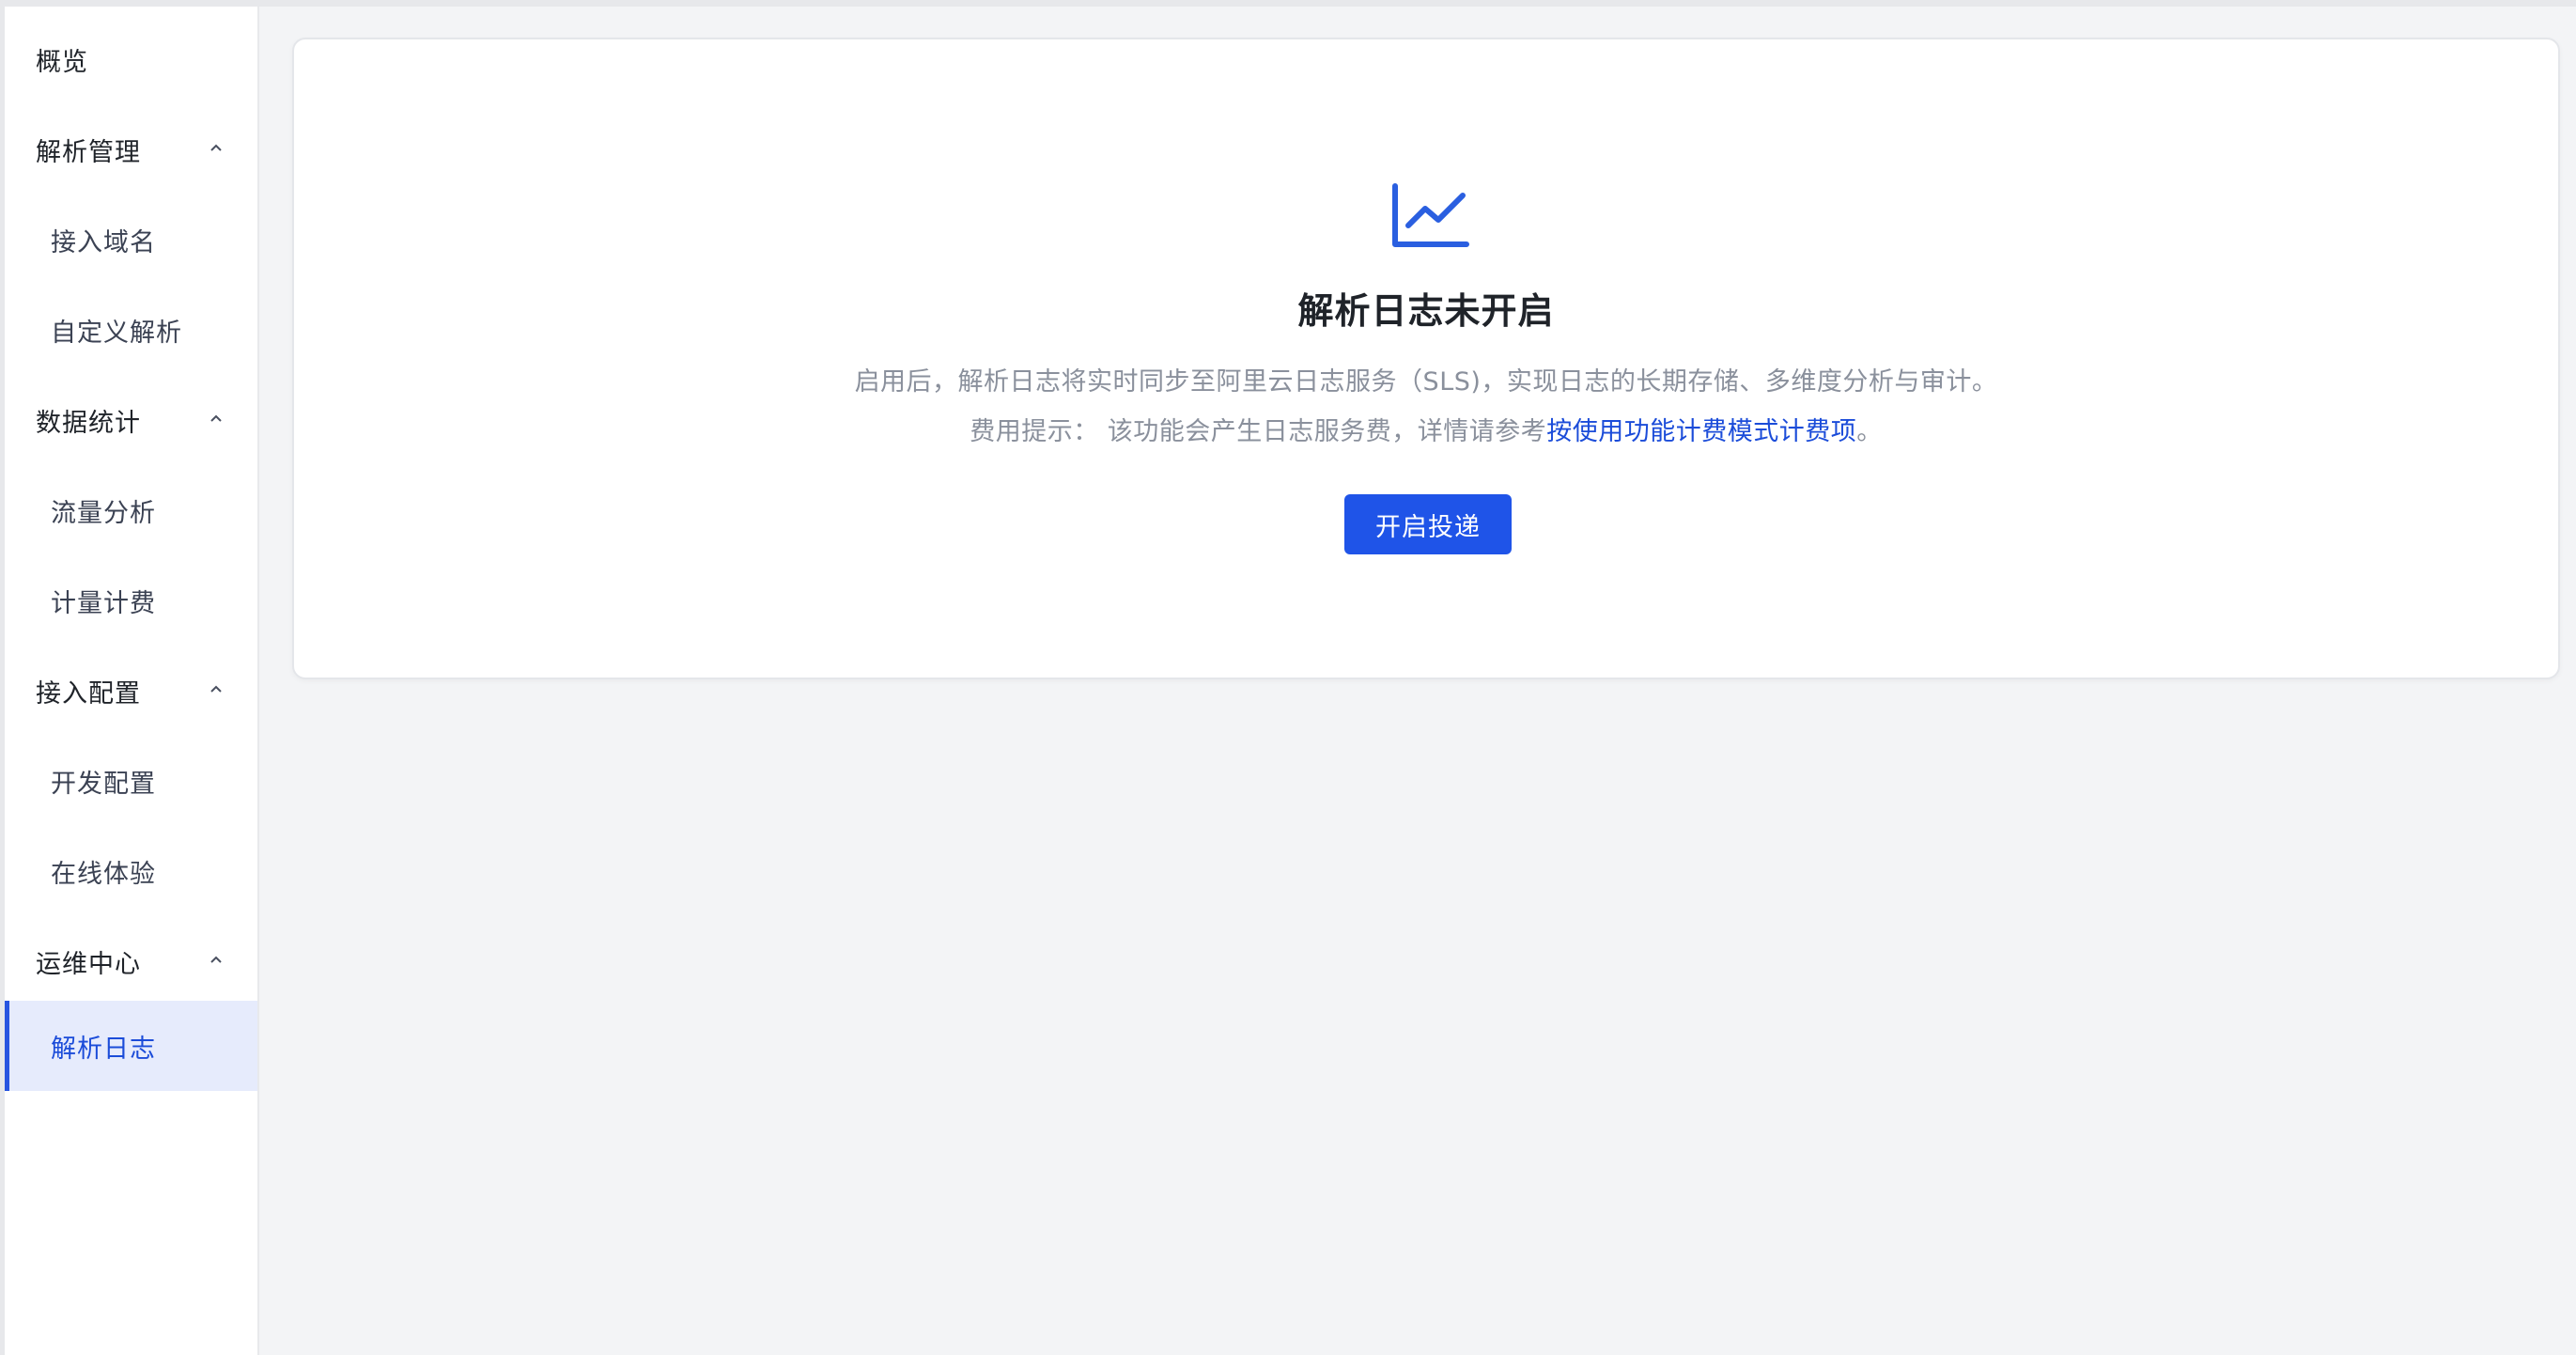  I want to click on sidebar-item-label: 解析日志, so click(103, 1049).